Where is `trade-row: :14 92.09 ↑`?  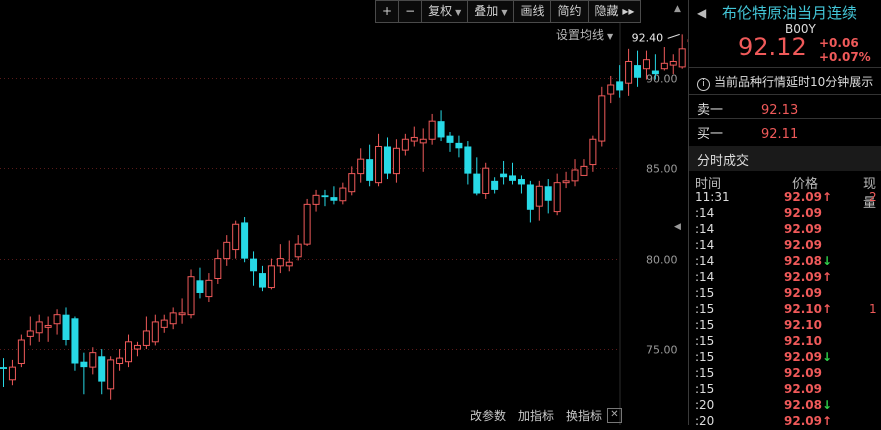
trade-row: :14 92.09 ↑ is located at coordinates (785, 278).